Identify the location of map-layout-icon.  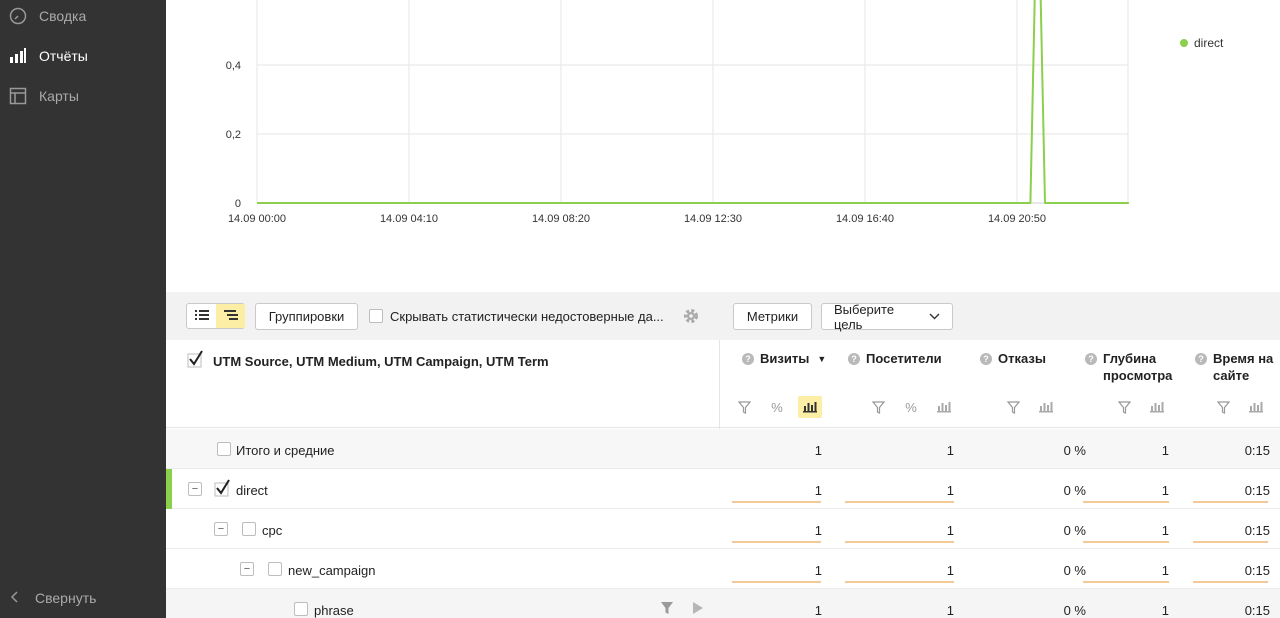
(18, 96).